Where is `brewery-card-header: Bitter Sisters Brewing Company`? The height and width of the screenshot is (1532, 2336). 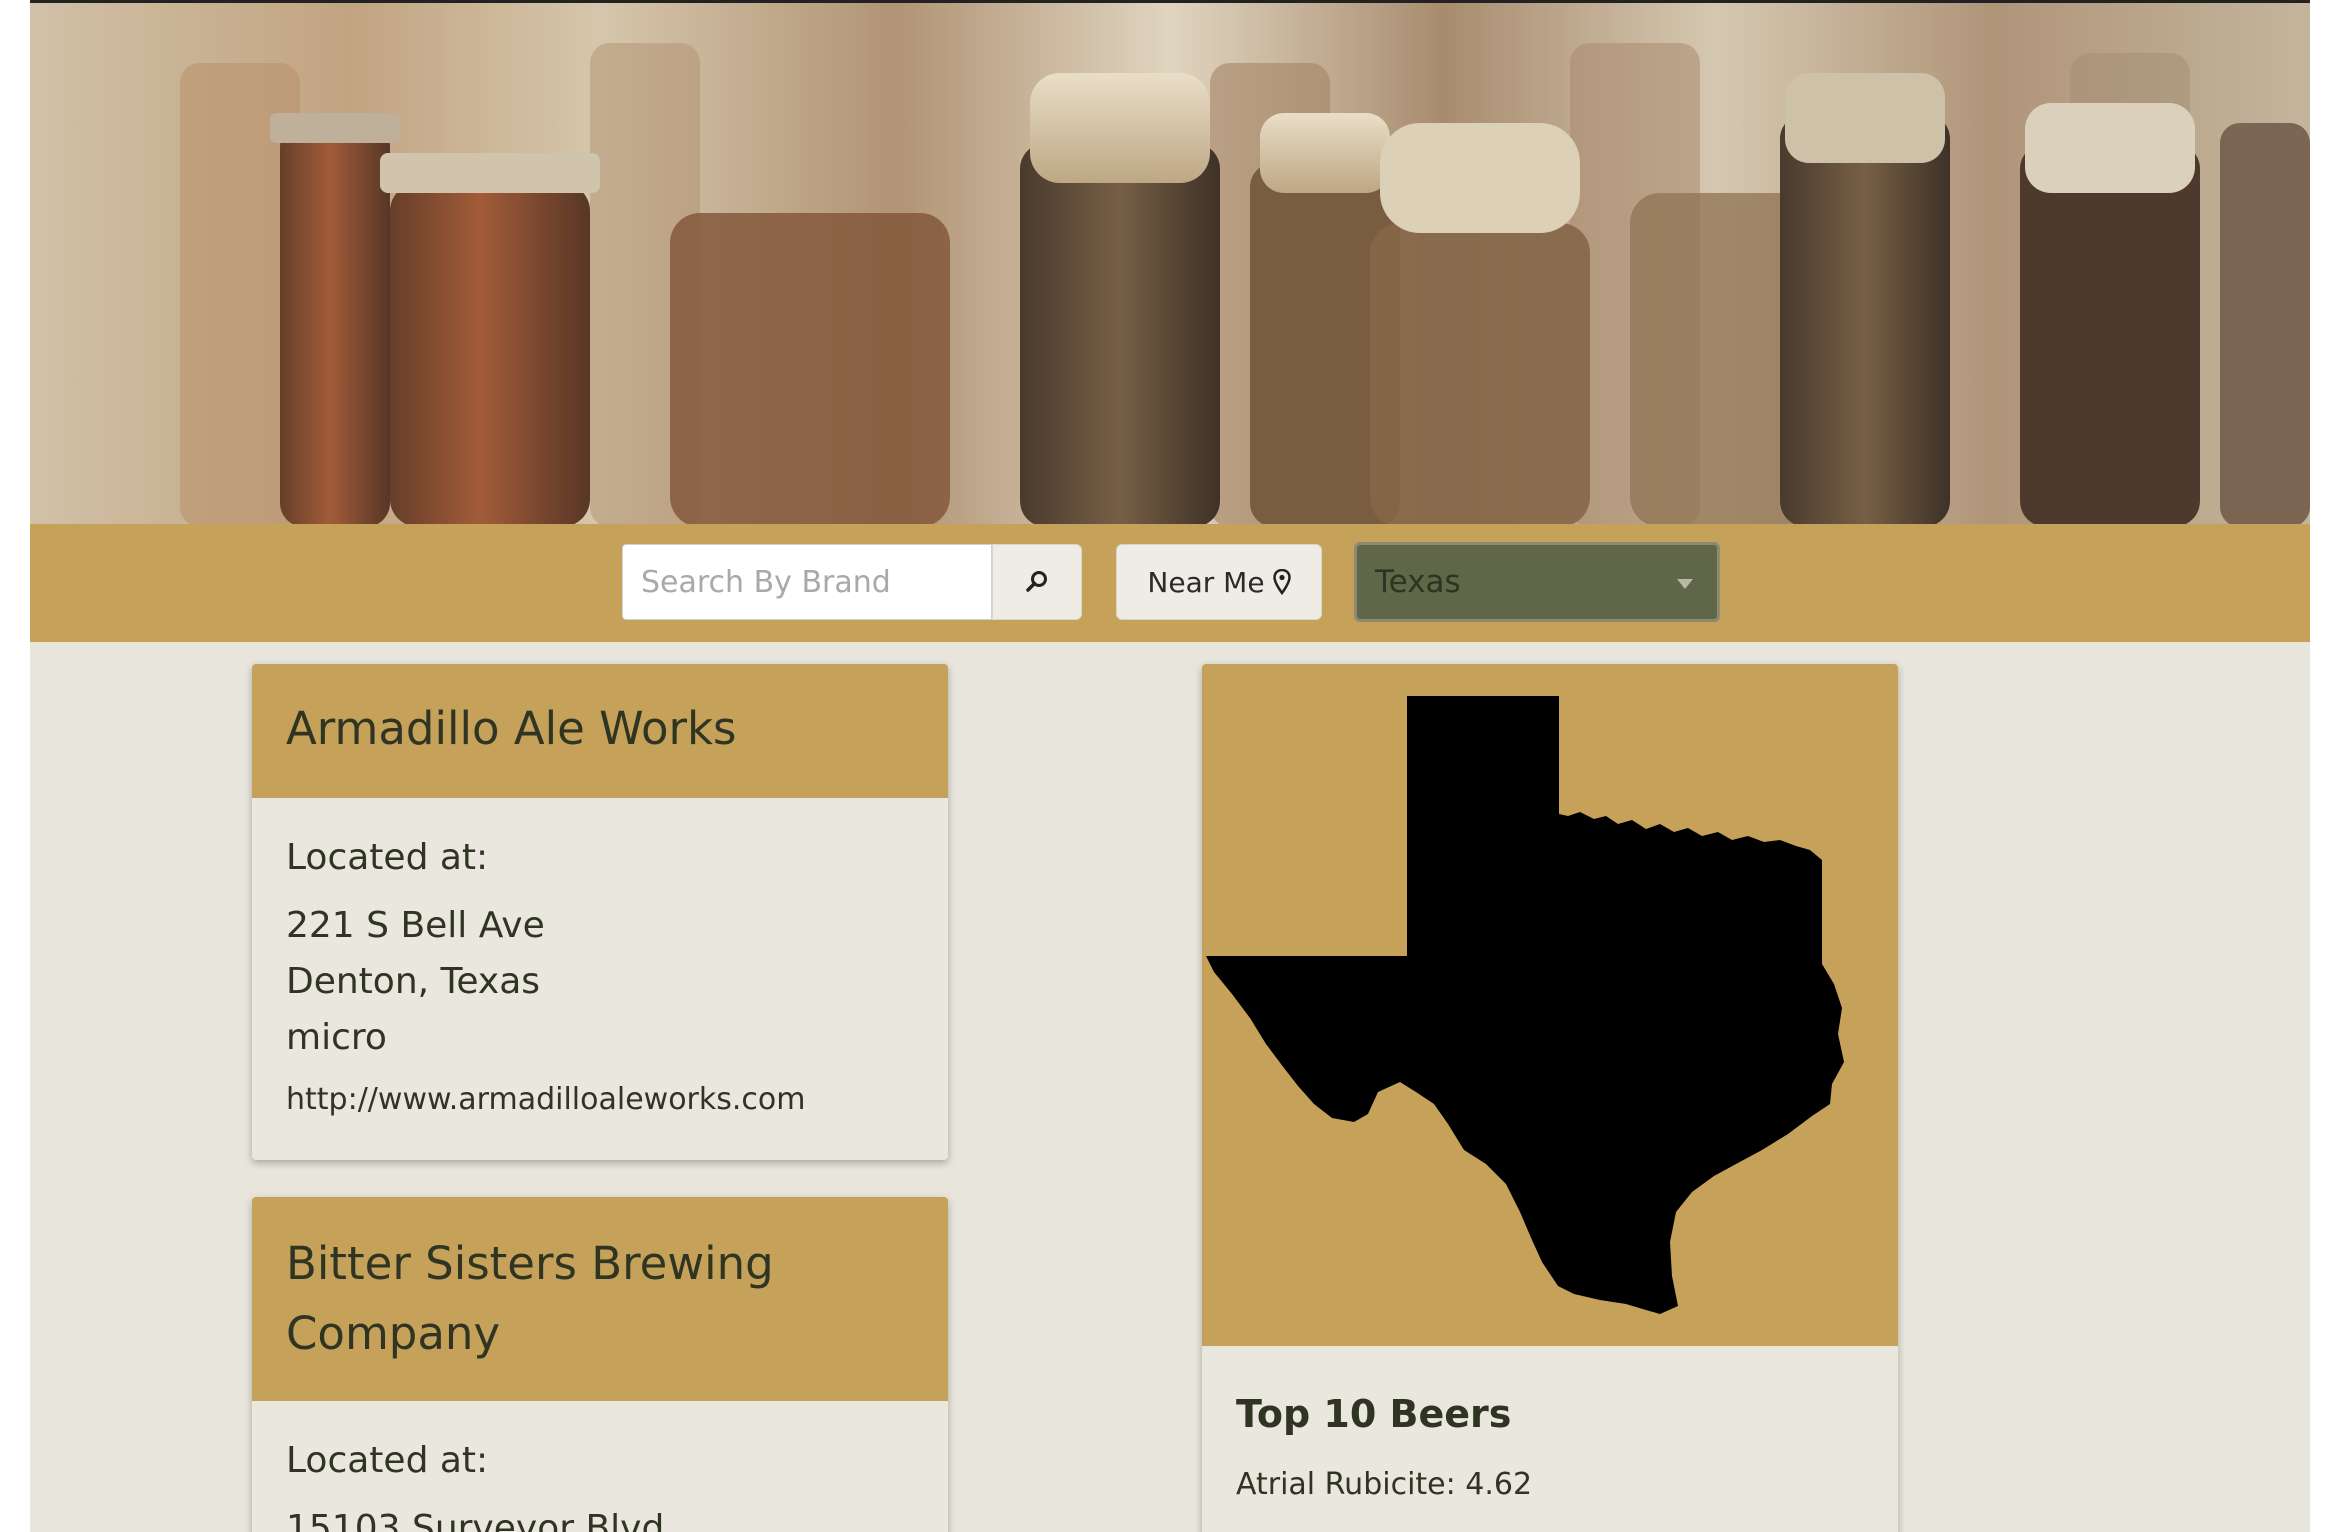 brewery-card-header: Bitter Sisters Brewing Company is located at coordinates (600, 1299).